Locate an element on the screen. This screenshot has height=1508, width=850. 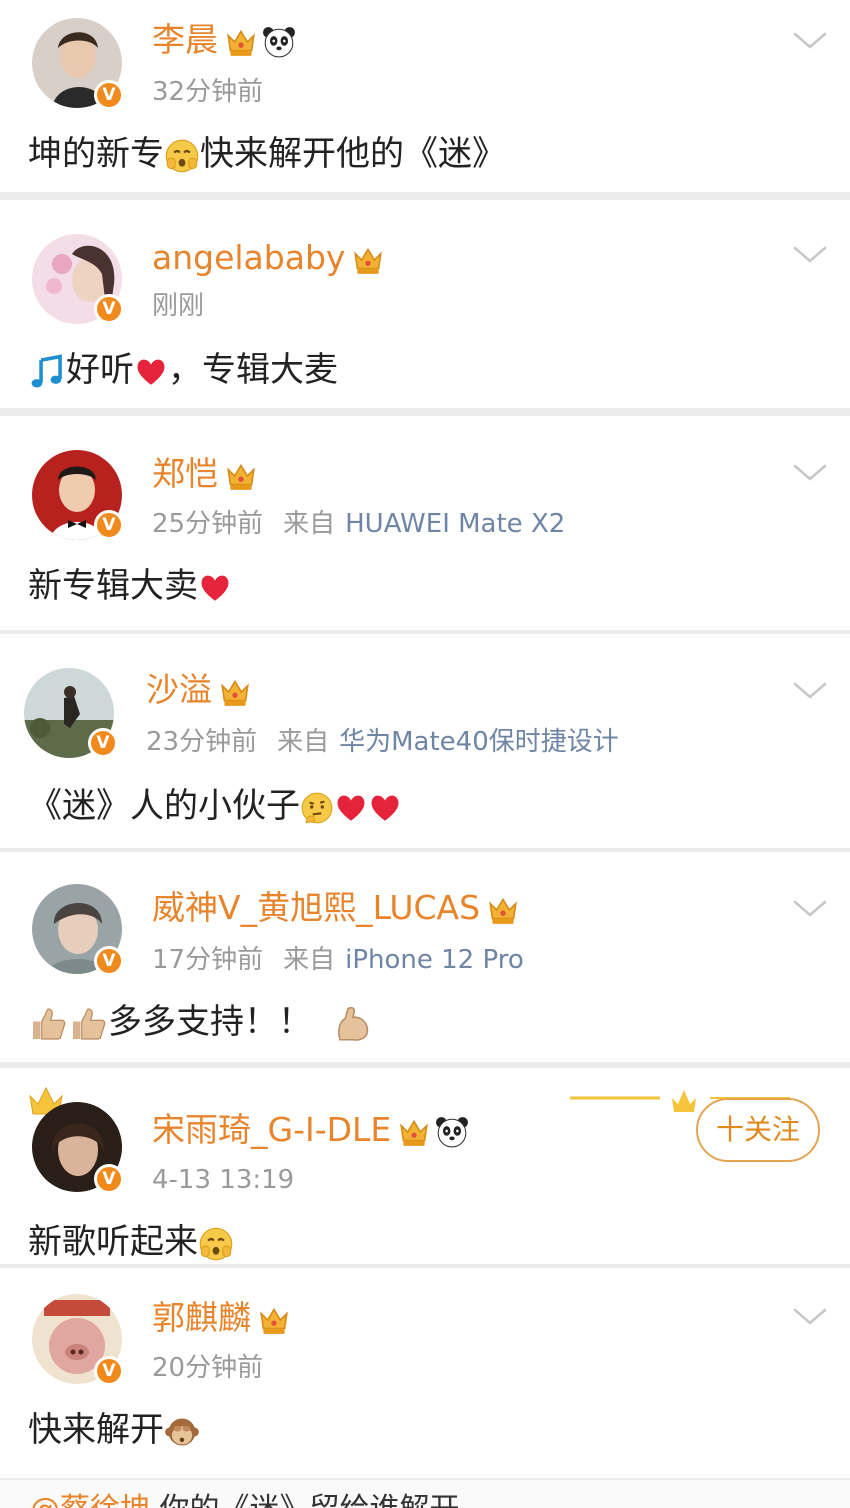
post-meta: 23分钟前 来自 华为Mate40保时捷设计 is located at coordinates (382, 742).